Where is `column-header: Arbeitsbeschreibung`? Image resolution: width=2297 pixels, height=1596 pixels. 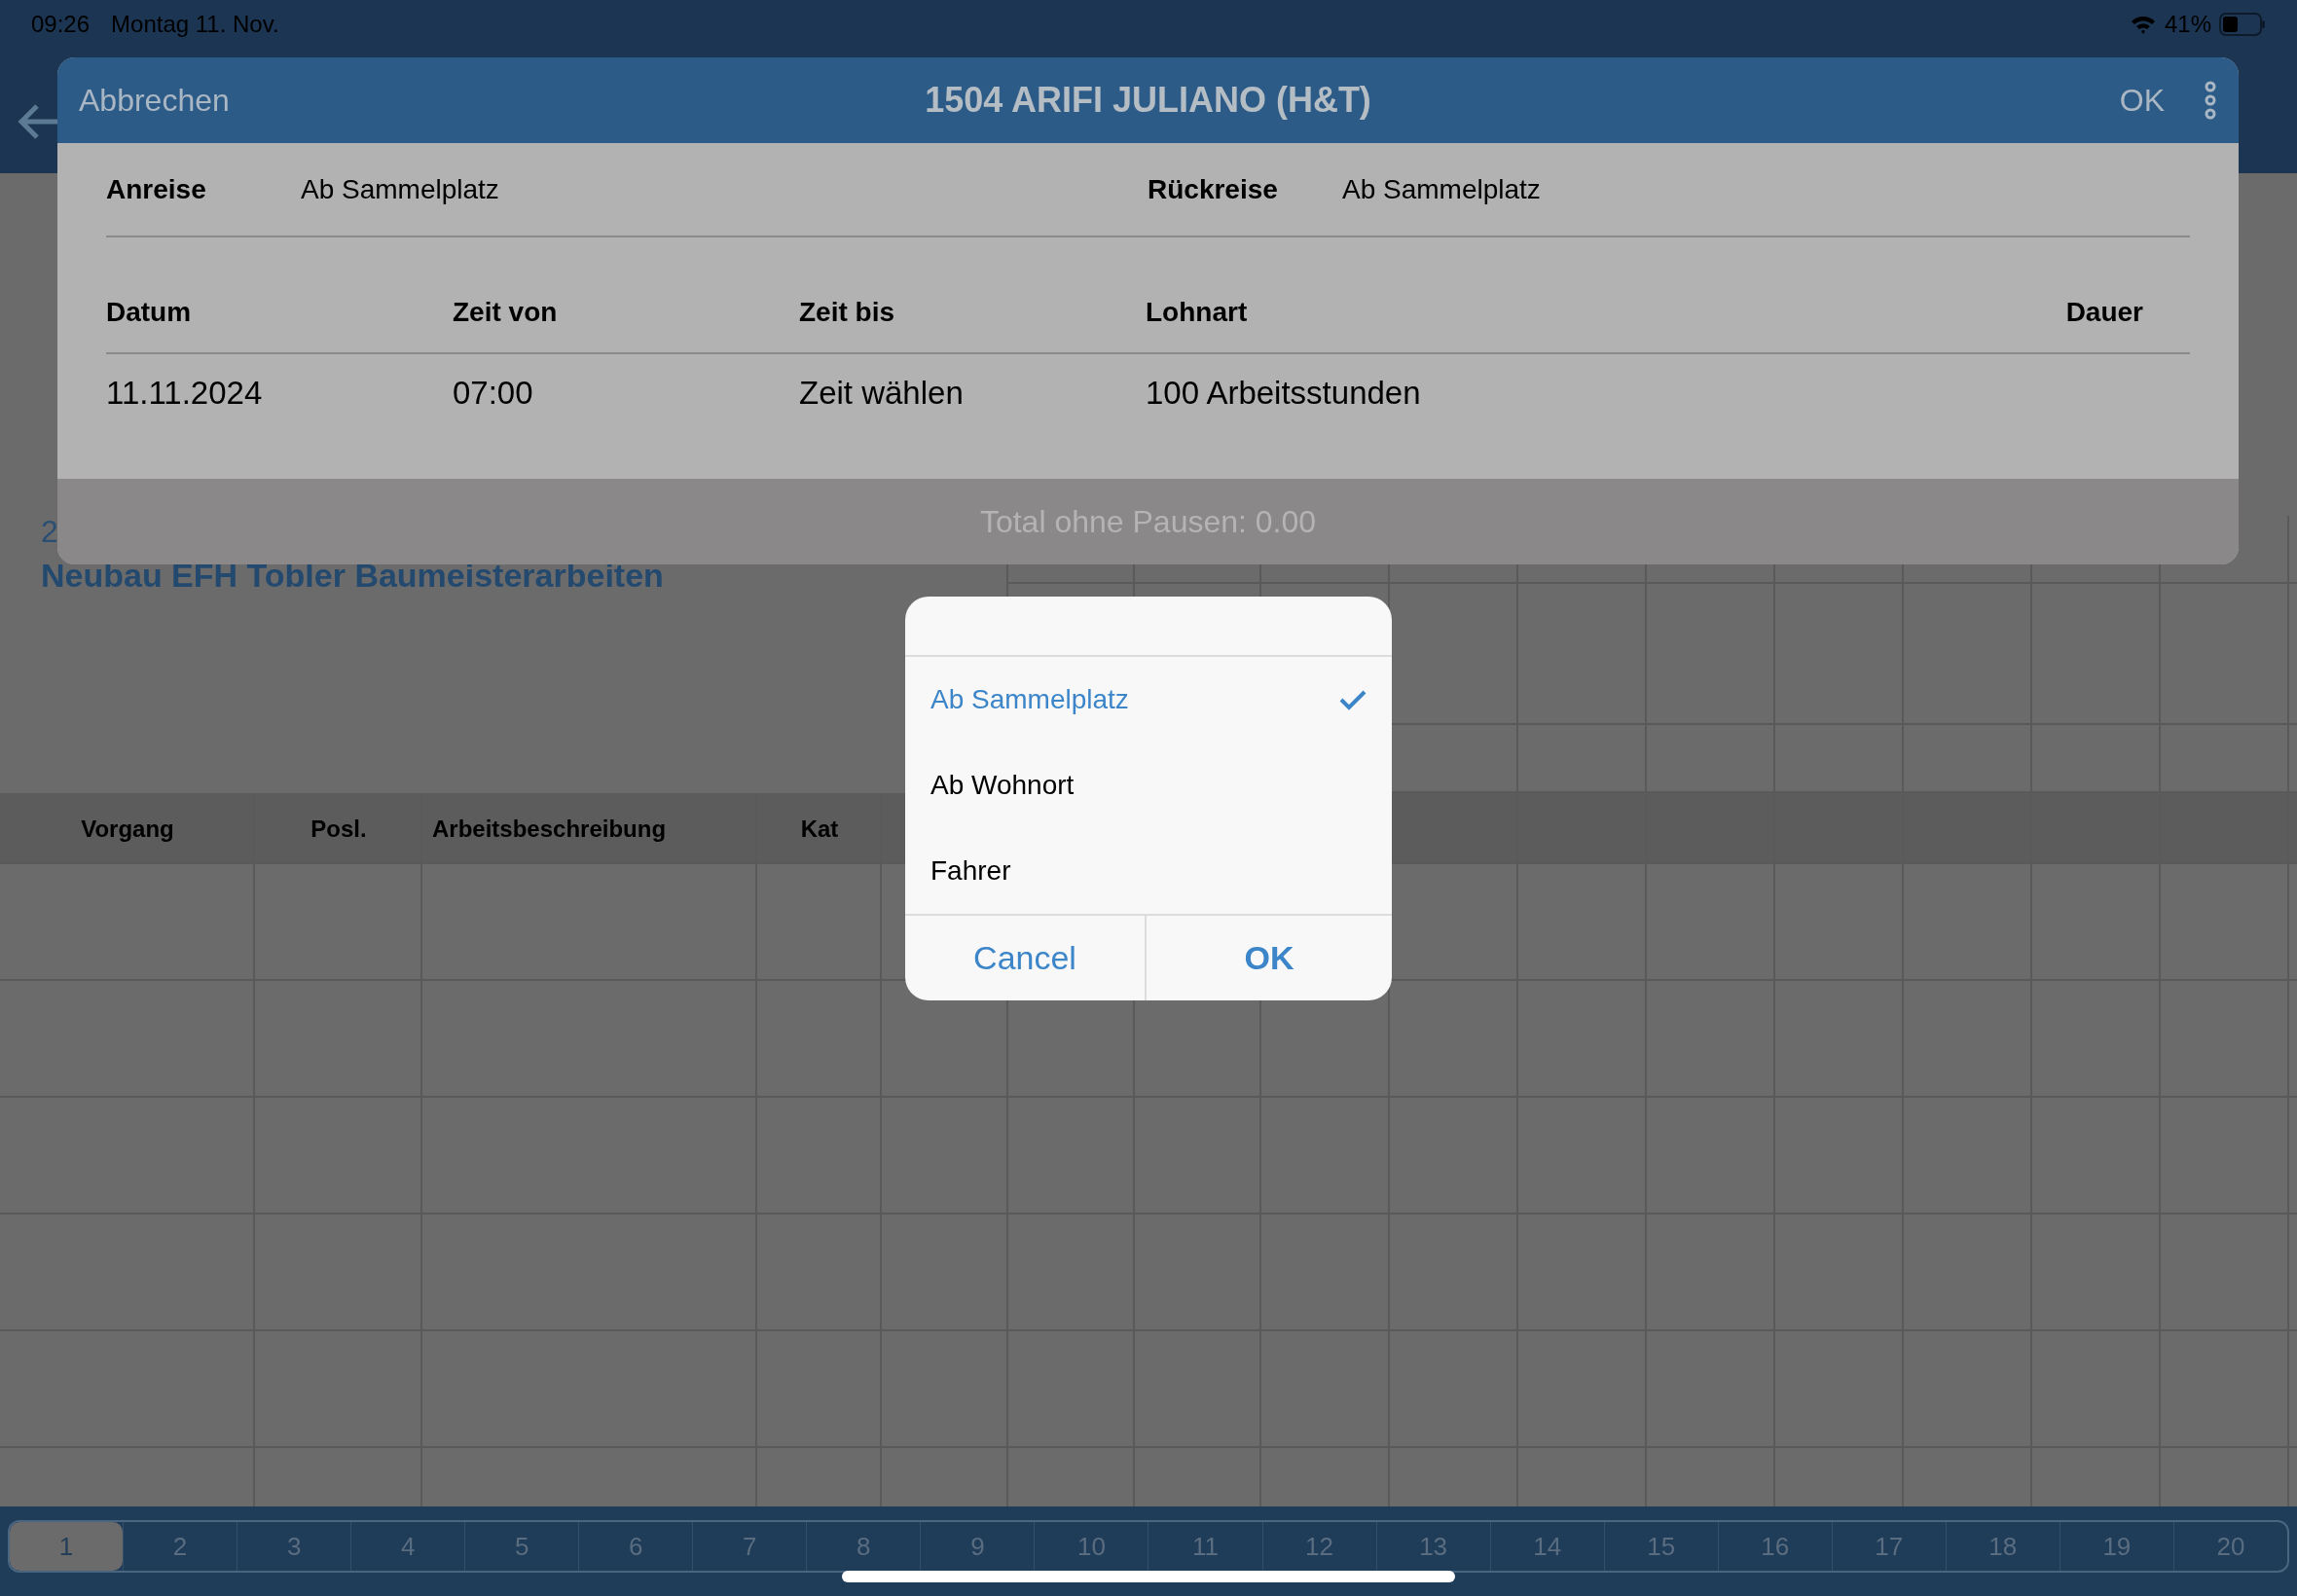 column-header: Arbeitsbeschreibung is located at coordinates (549, 829).